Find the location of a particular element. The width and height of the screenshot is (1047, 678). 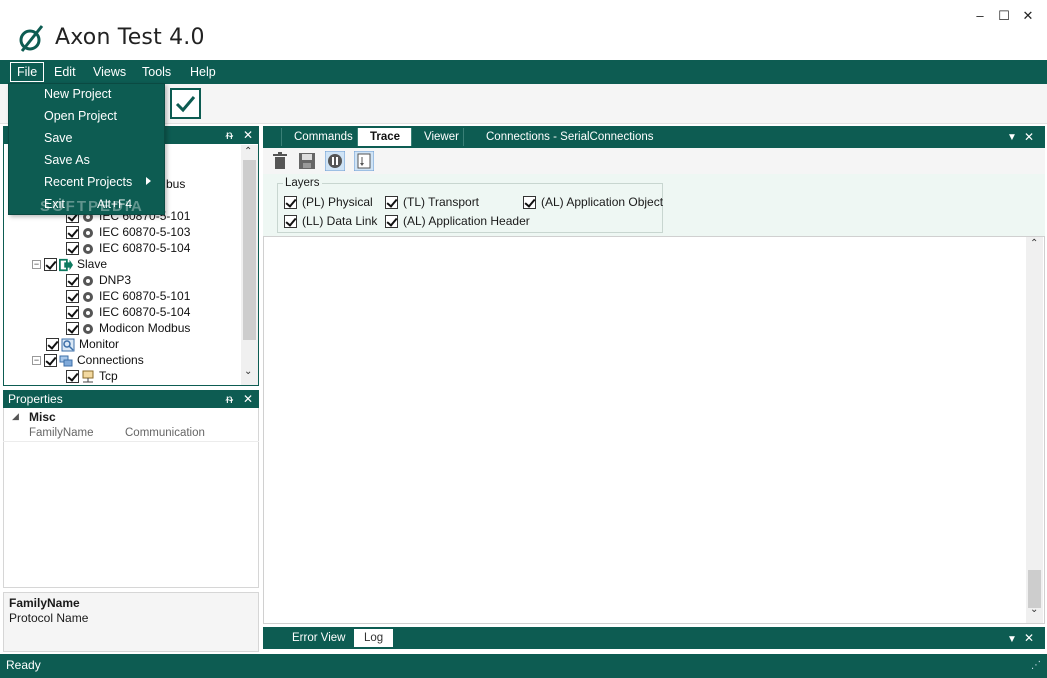

file-menu-dropdown is located at coordinates (86, 149).